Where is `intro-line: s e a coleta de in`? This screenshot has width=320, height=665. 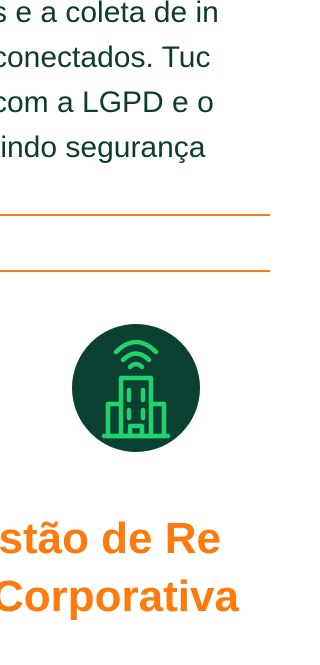
intro-line: s e a coleta de in is located at coordinates (109, 14).